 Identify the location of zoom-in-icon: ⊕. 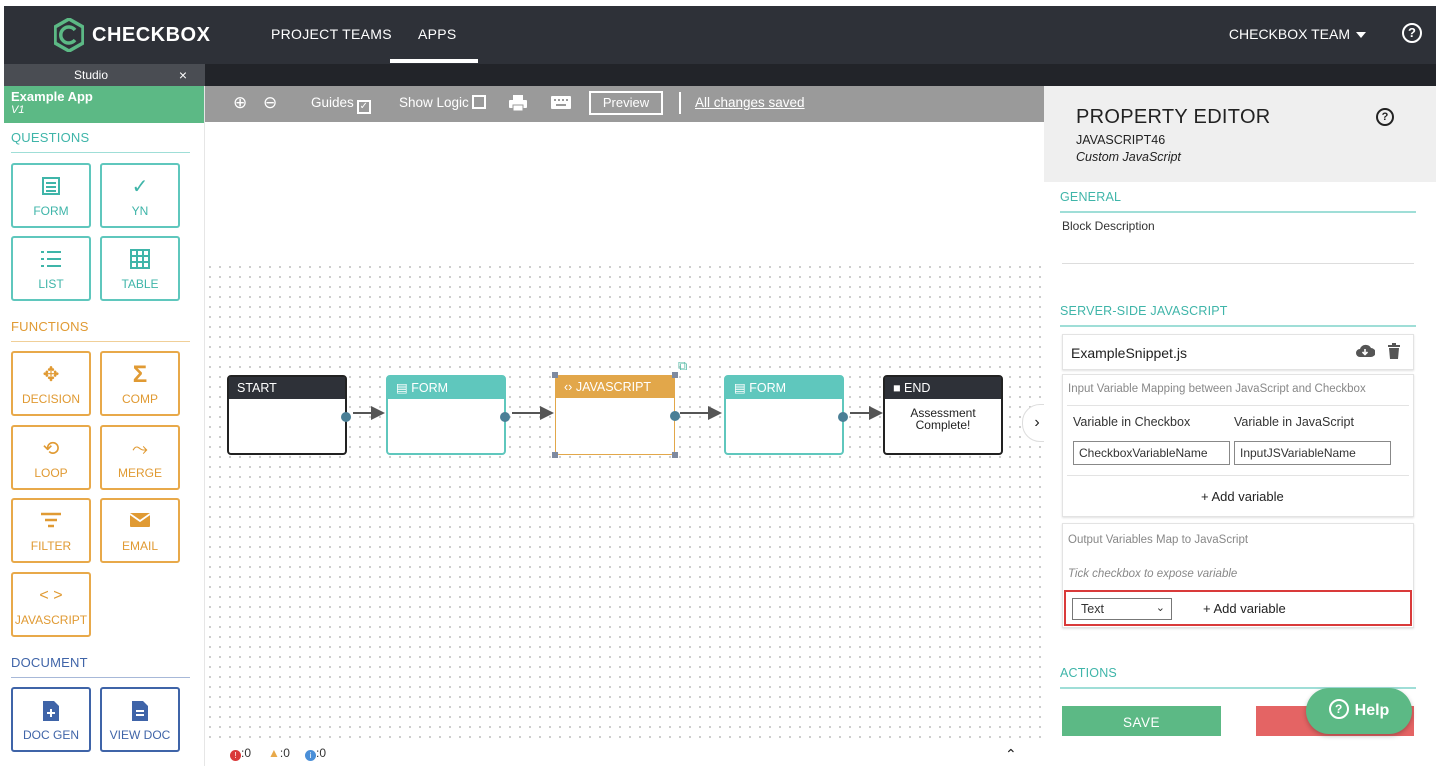
(240, 103).